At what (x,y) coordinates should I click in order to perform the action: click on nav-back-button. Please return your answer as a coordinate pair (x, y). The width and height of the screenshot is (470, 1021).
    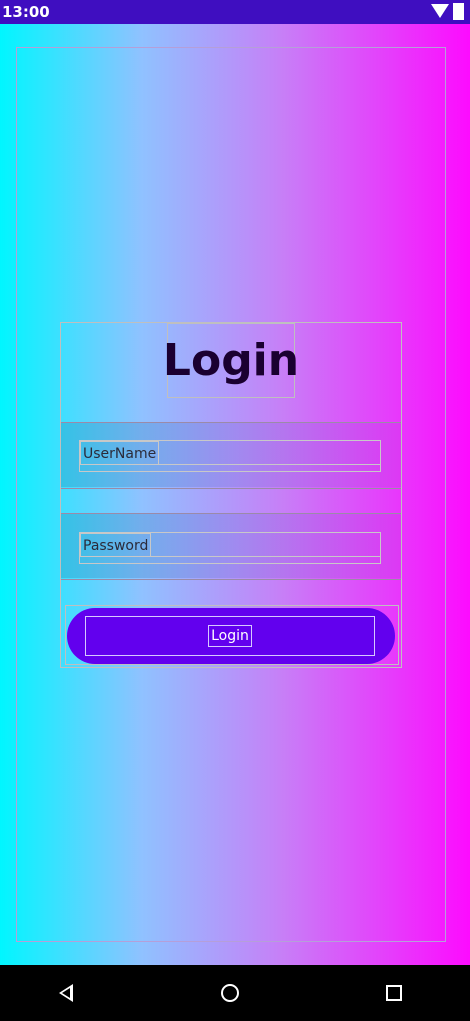
    Looking at the image, I should click on (66, 993).